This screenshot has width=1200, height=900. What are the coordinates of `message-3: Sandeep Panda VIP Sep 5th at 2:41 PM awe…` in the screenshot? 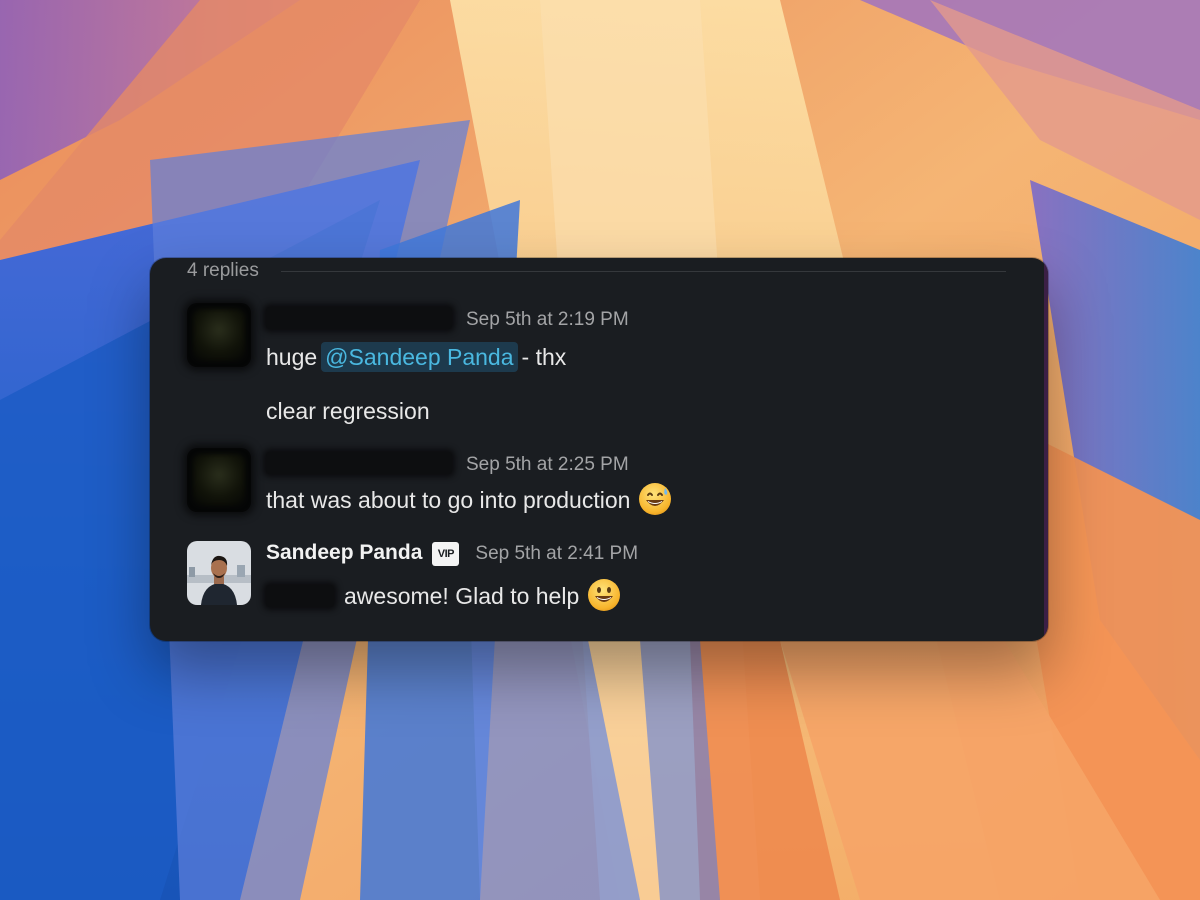 It's located at (597, 576).